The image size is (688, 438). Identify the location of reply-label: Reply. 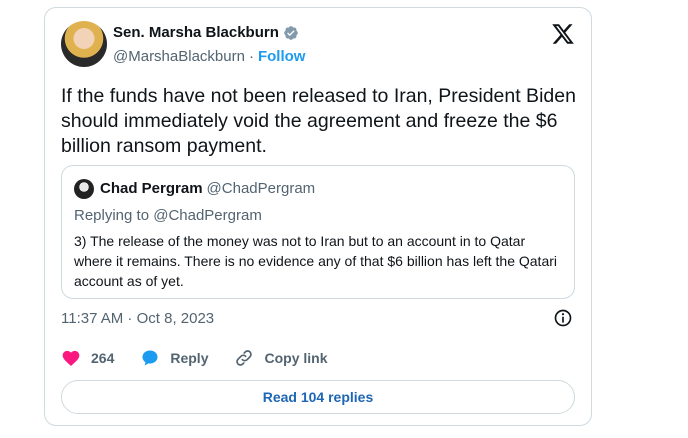
(189, 358).